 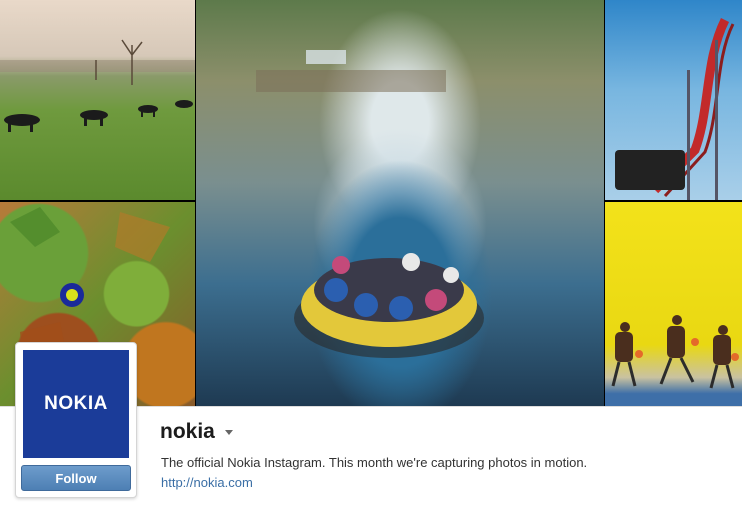 I want to click on profile-card: NOKIA Follow, so click(x=76, y=420).